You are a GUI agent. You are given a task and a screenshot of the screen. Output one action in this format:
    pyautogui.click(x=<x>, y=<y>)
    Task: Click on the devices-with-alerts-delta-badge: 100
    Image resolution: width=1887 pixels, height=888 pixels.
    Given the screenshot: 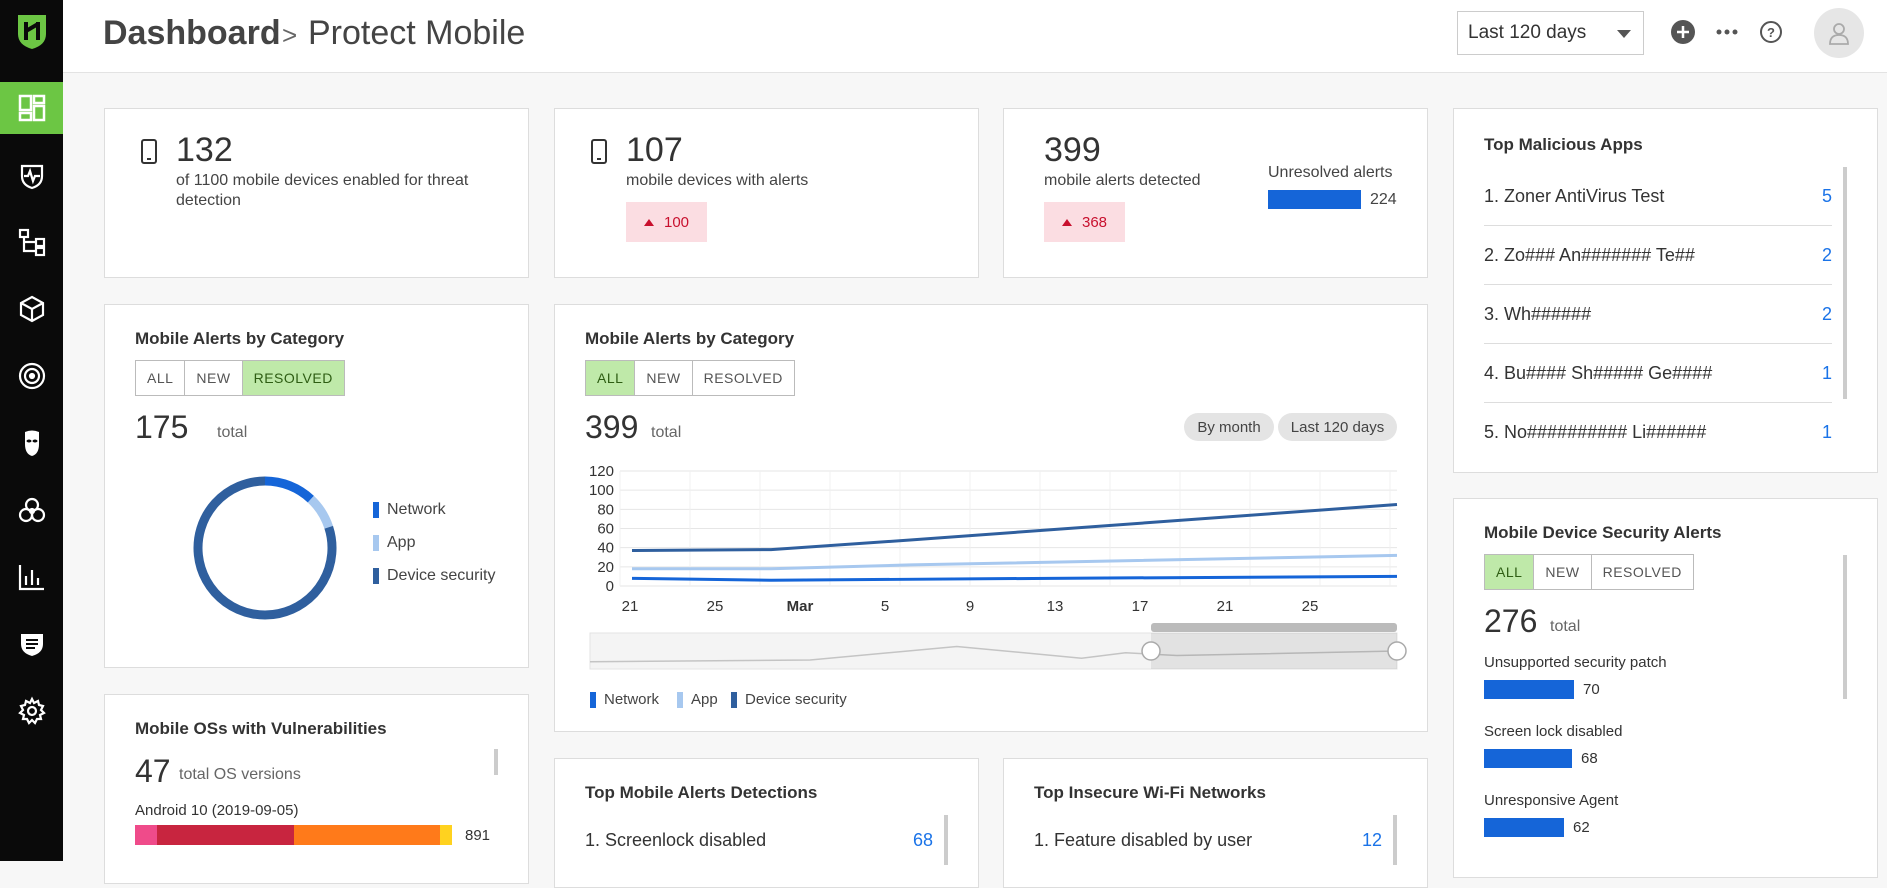 What is the action you would take?
    pyautogui.click(x=666, y=222)
    